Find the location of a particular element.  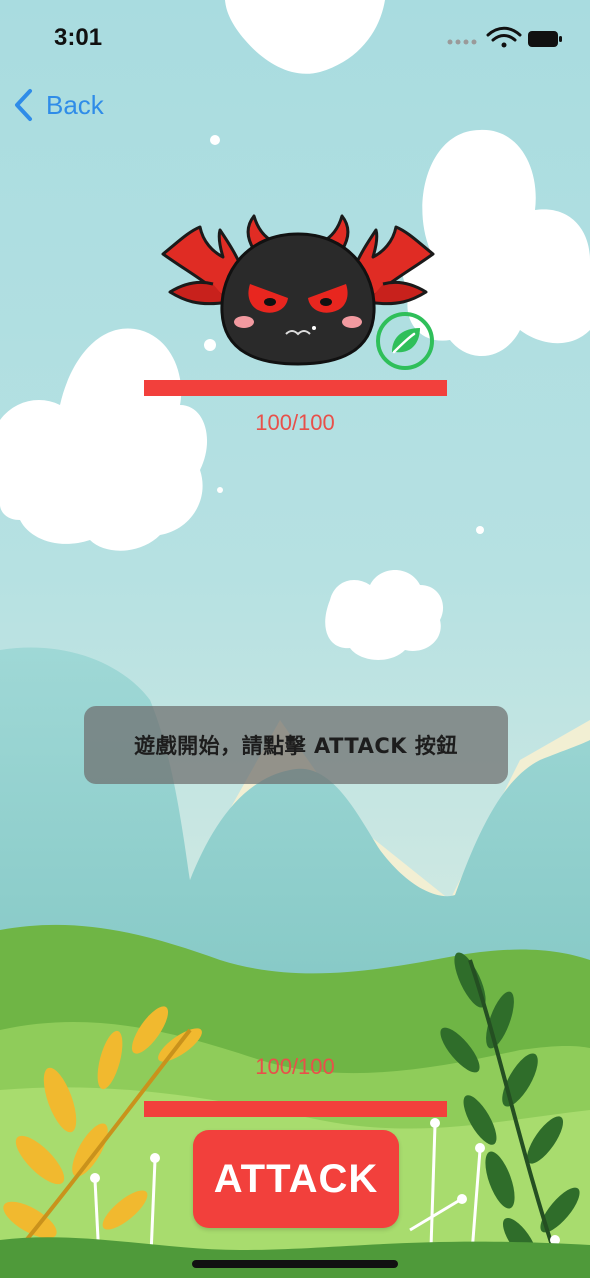

battery-icon is located at coordinates (545, 39).